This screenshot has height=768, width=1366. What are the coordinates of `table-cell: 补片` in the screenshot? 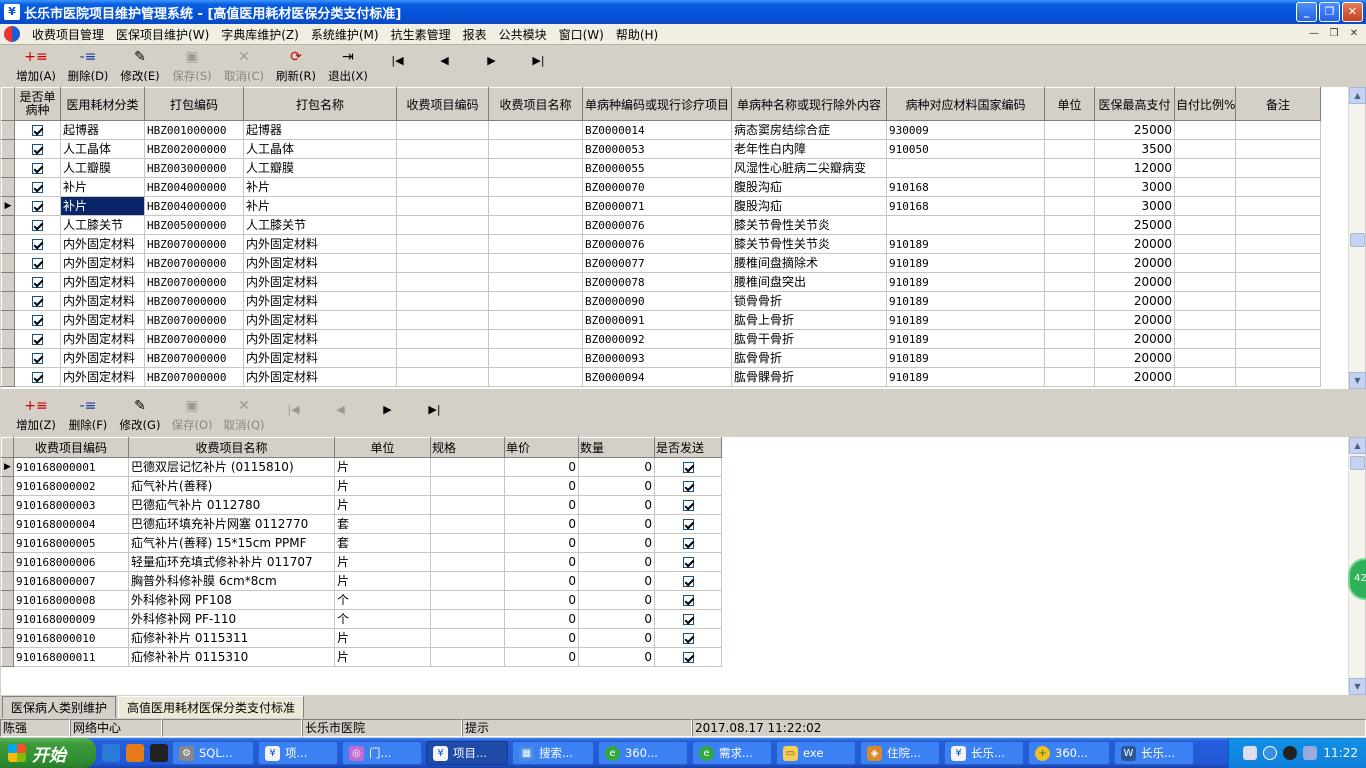 It's located at (102, 187).